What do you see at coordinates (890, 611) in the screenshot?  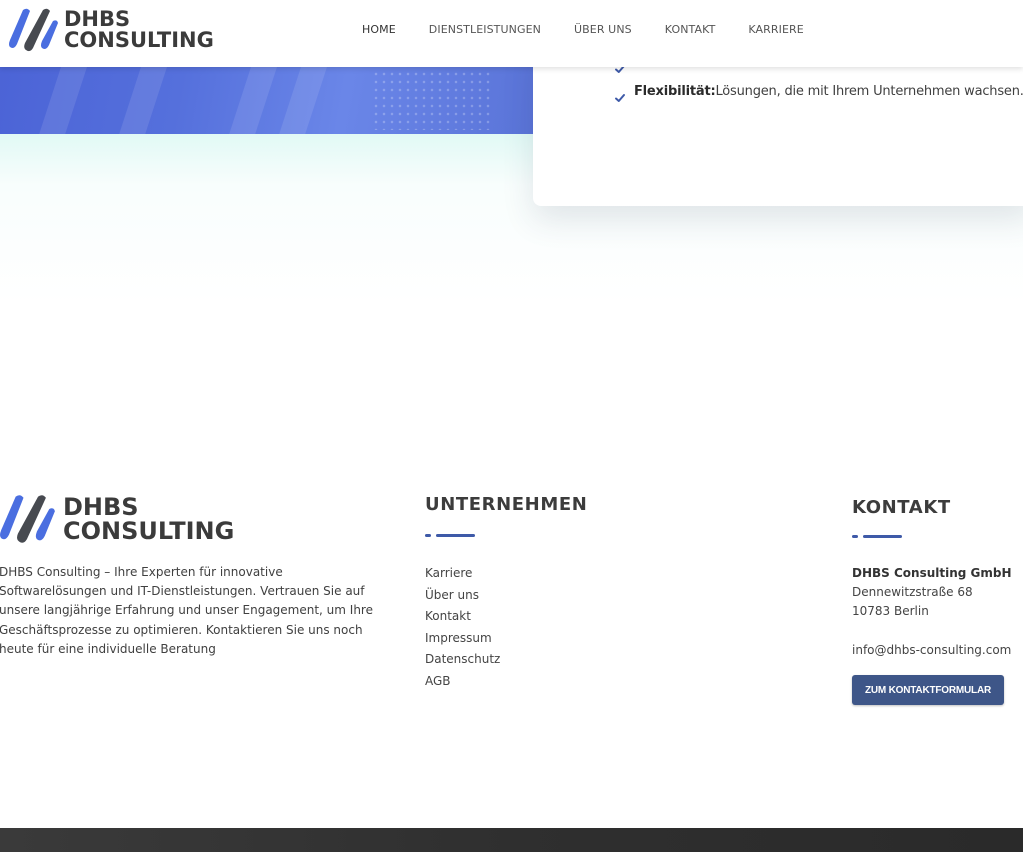 I see `contact-city: 10783 Berlin` at bounding box center [890, 611].